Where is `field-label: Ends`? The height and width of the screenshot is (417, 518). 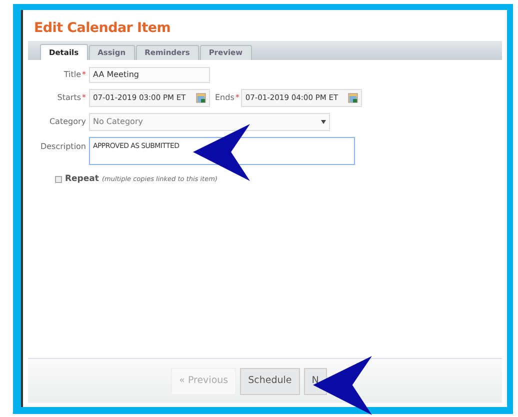 field-label: Ends is located at coordinates (224, 98).